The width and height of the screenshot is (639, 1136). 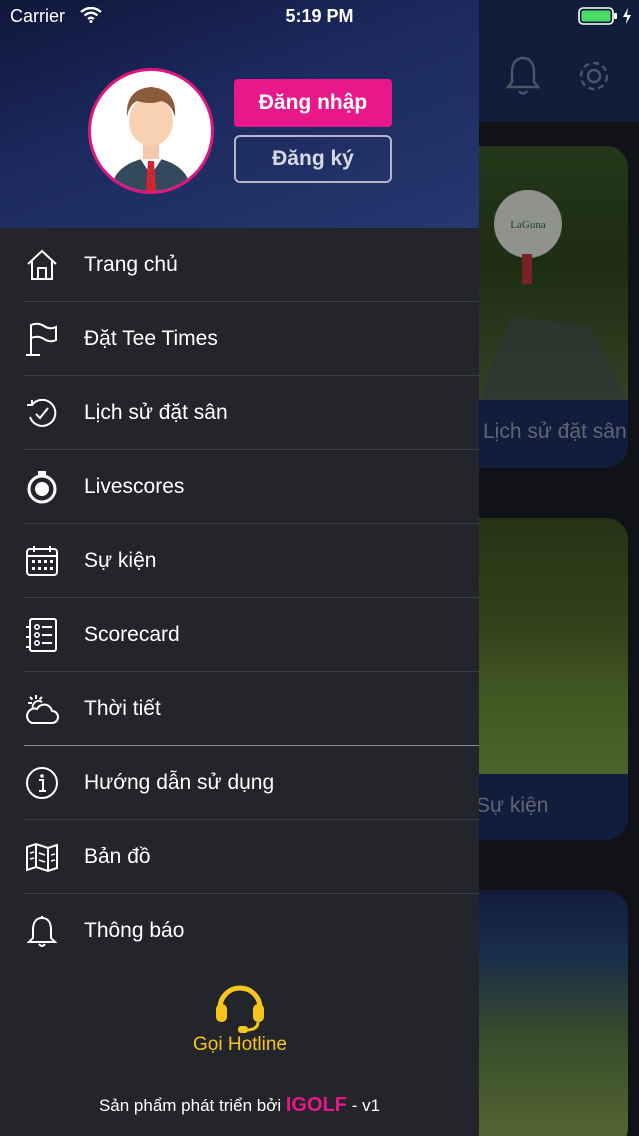 What do you see at coordinates (366, 1105) in the screenshot?
I see `footer-version: - v1` at bounding box center [366, 1105].